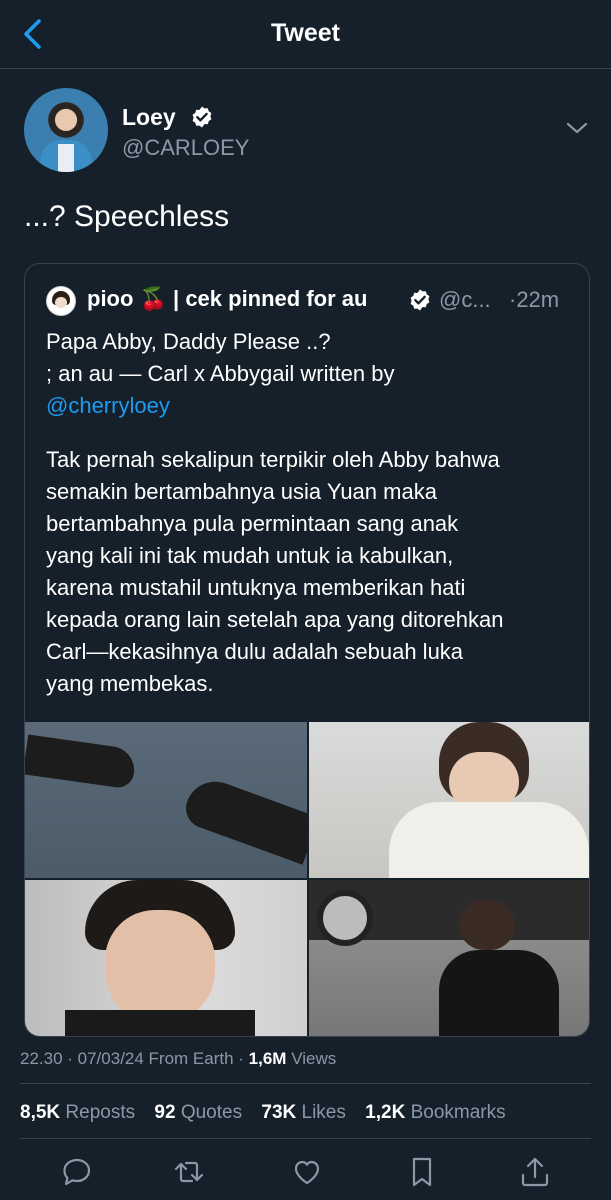 The height and width of the screenshot is (1200, 611). Describe the element at coordinates (309, 133) in the screenshot. I see `tweet-author: Loey @CARLOEY` at that location.